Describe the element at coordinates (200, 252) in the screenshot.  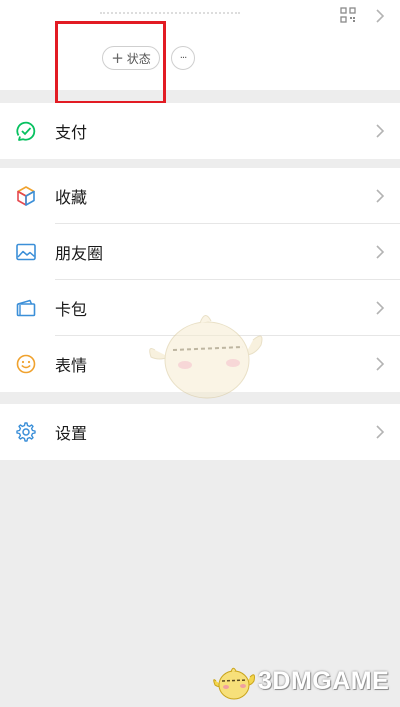
I see `menu-item-moments: 朋友圈` at that location.